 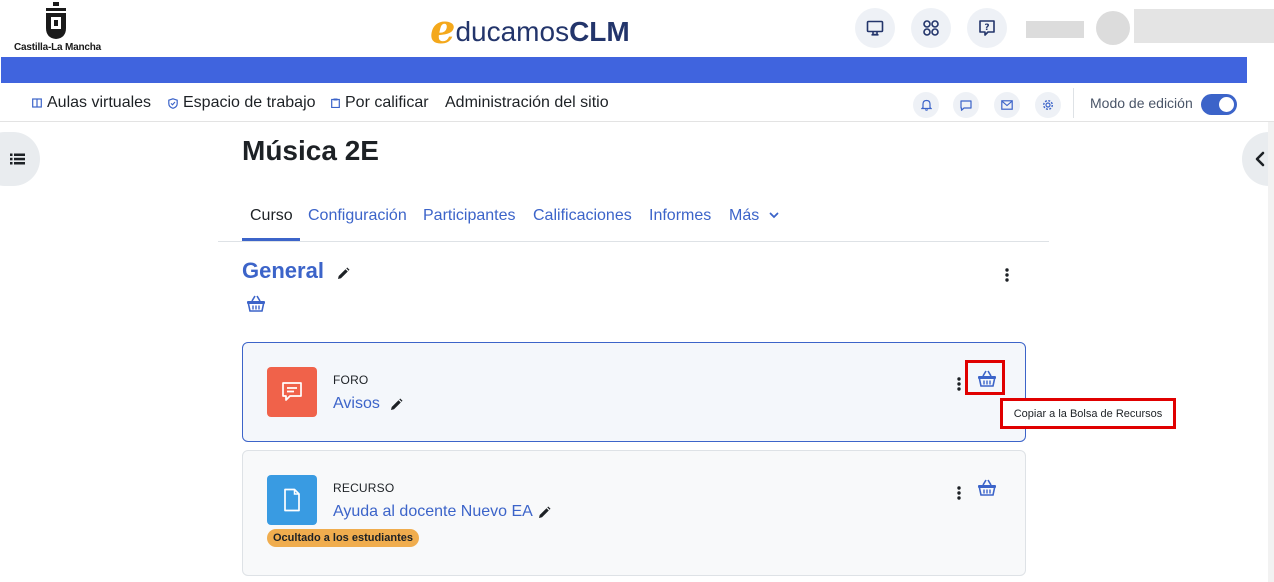 I want to click on chevron-down-icon, so click(x=774, y=215).